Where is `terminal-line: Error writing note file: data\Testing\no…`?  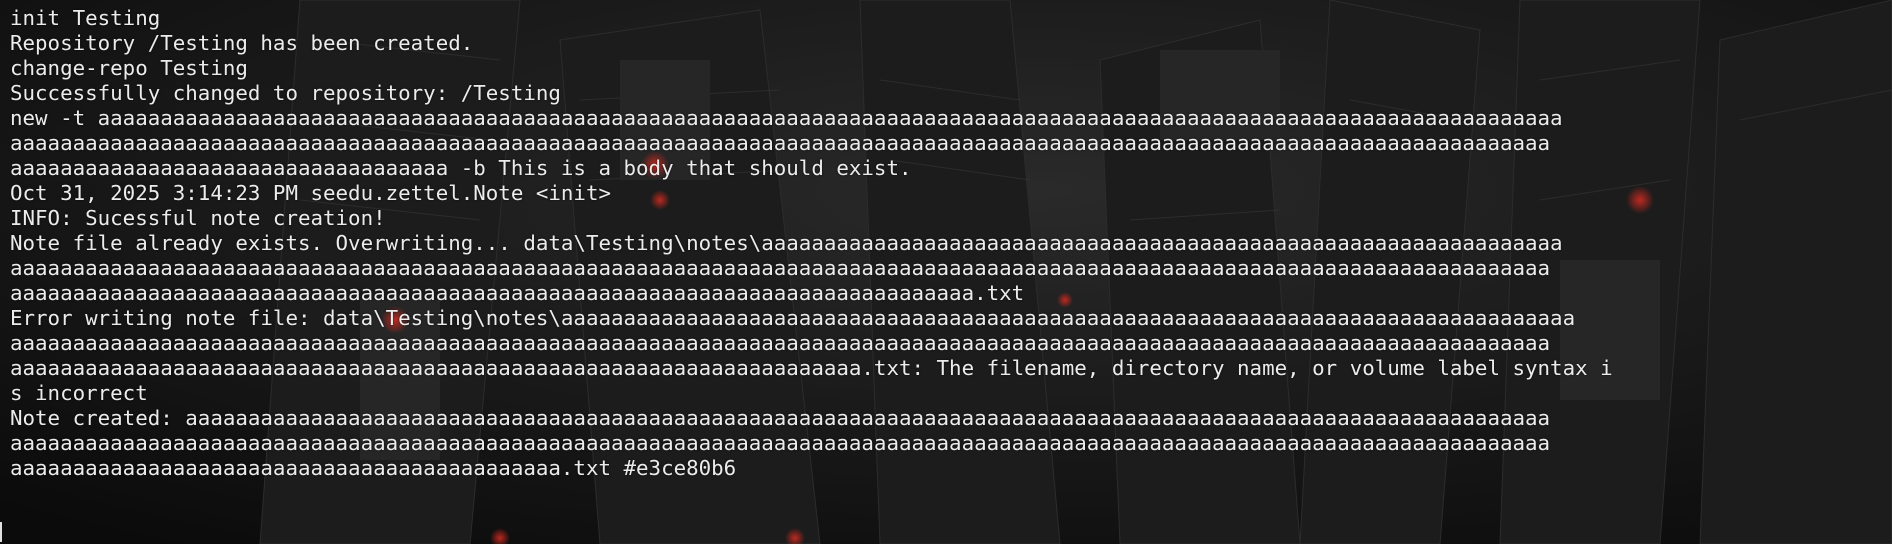
terminal-line: Error writing note file: data\Testing\no… is located at coordinates (793, 318).